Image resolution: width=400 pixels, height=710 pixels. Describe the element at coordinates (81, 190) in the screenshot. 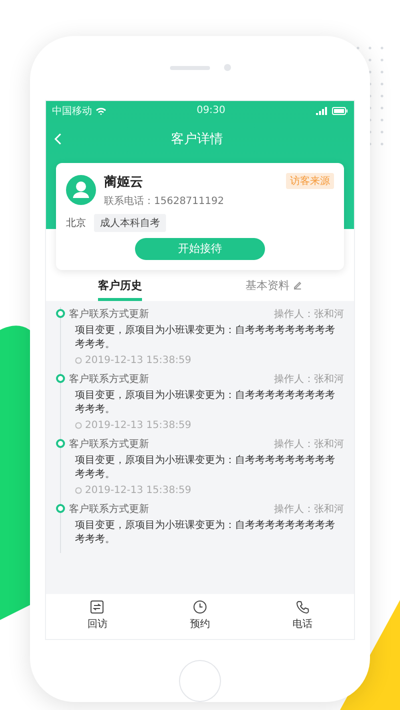

I see `avatar-icon` at that location.